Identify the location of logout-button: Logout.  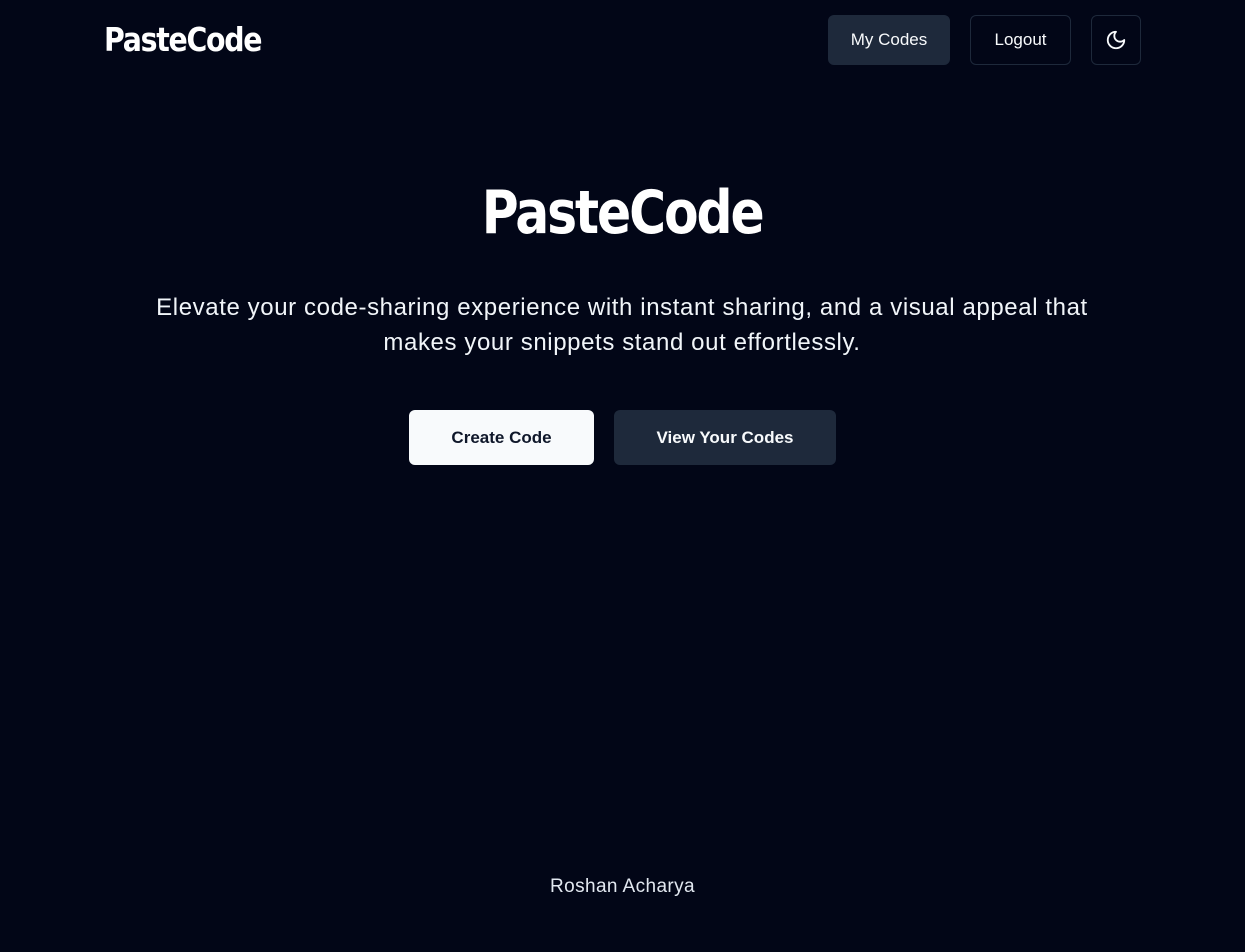
(1020, 40).